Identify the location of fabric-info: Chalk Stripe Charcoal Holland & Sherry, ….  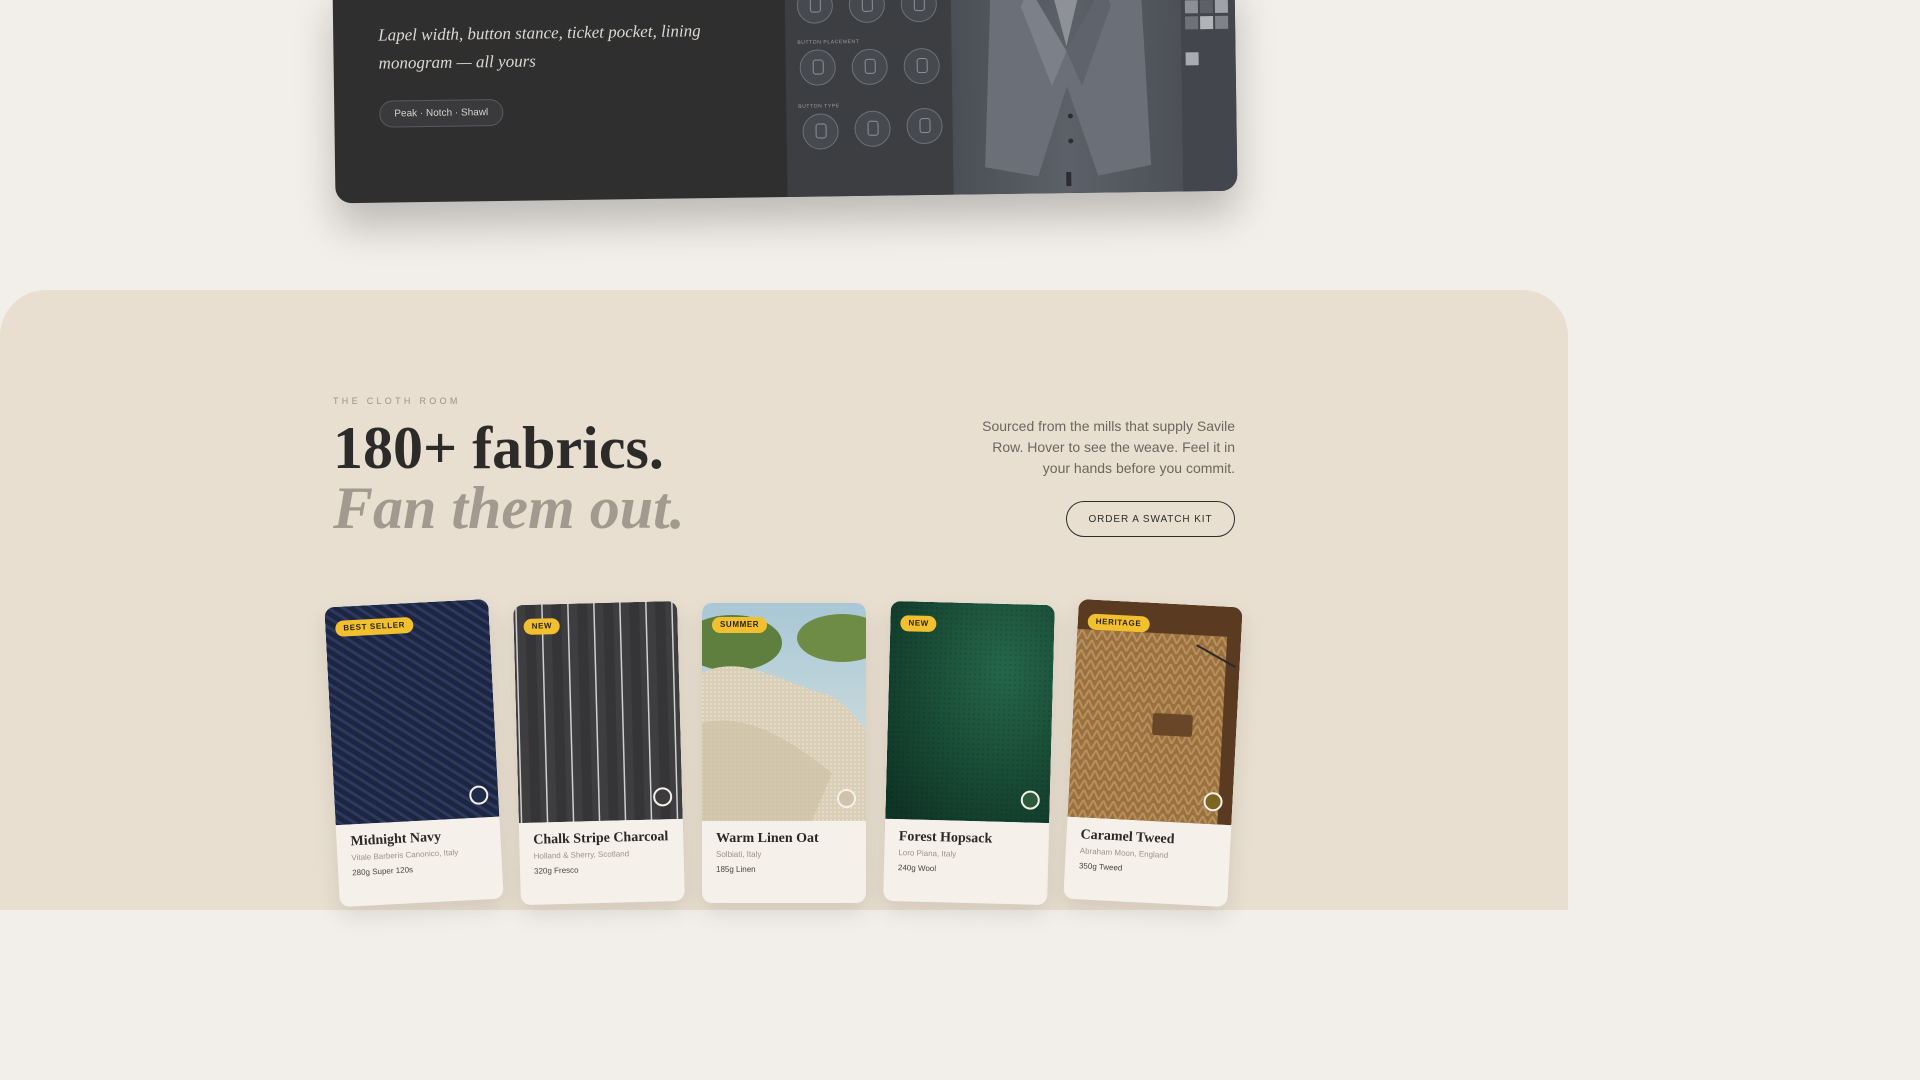
(602, 852).